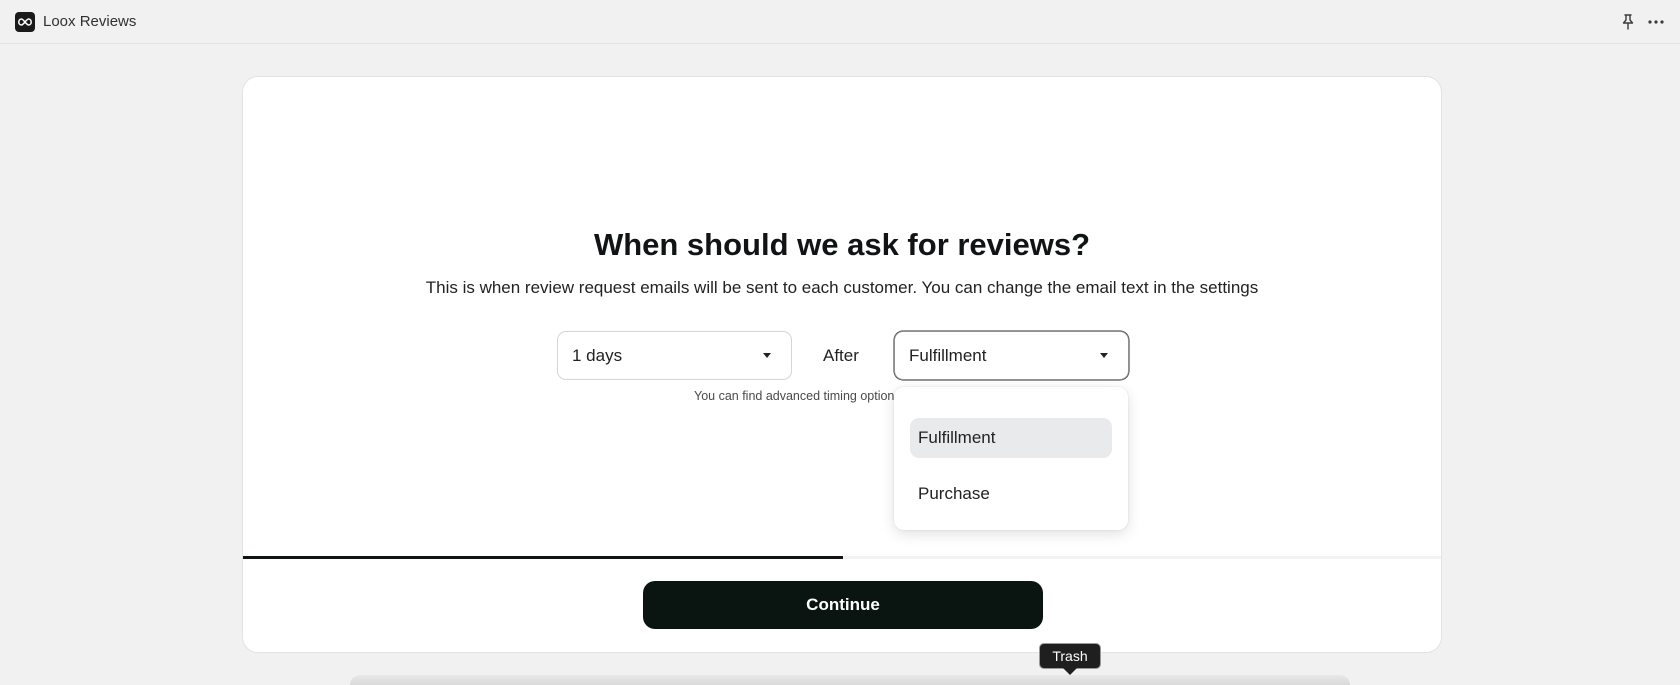 This screenshot has height=685, width=1680. What do you see at coordinates (1011, 355) in the screenshot?
I see `trigger-event-select: Fulfillment` at bounding box center [1011, 355].